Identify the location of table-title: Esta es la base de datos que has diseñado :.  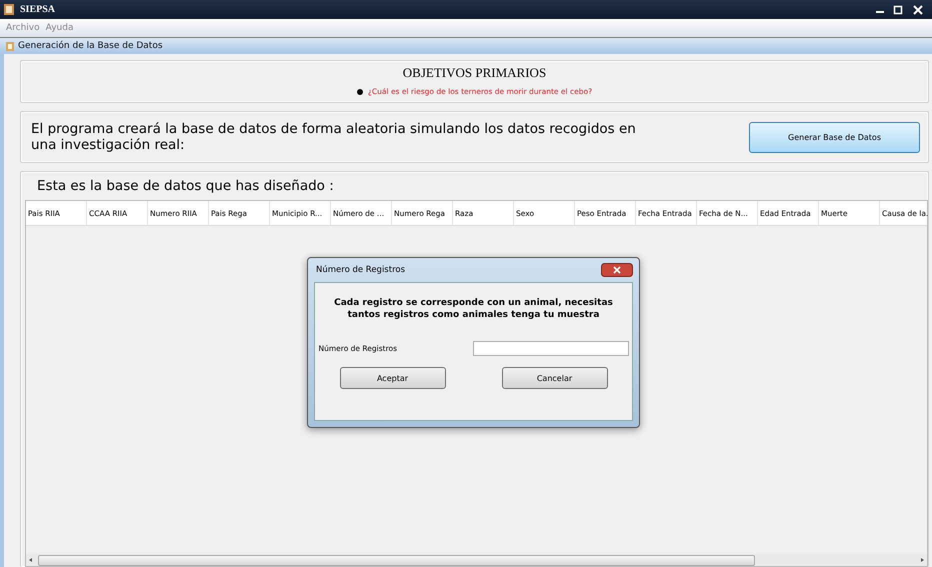
(185, 186).